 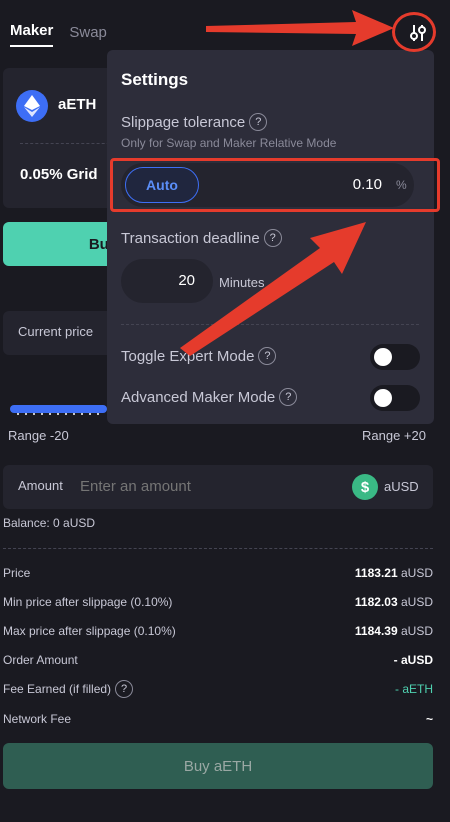 What do you see at coordinates (414, 32) in the screenshot?
I see `highlight-circle` at bounding box center [414, 32].